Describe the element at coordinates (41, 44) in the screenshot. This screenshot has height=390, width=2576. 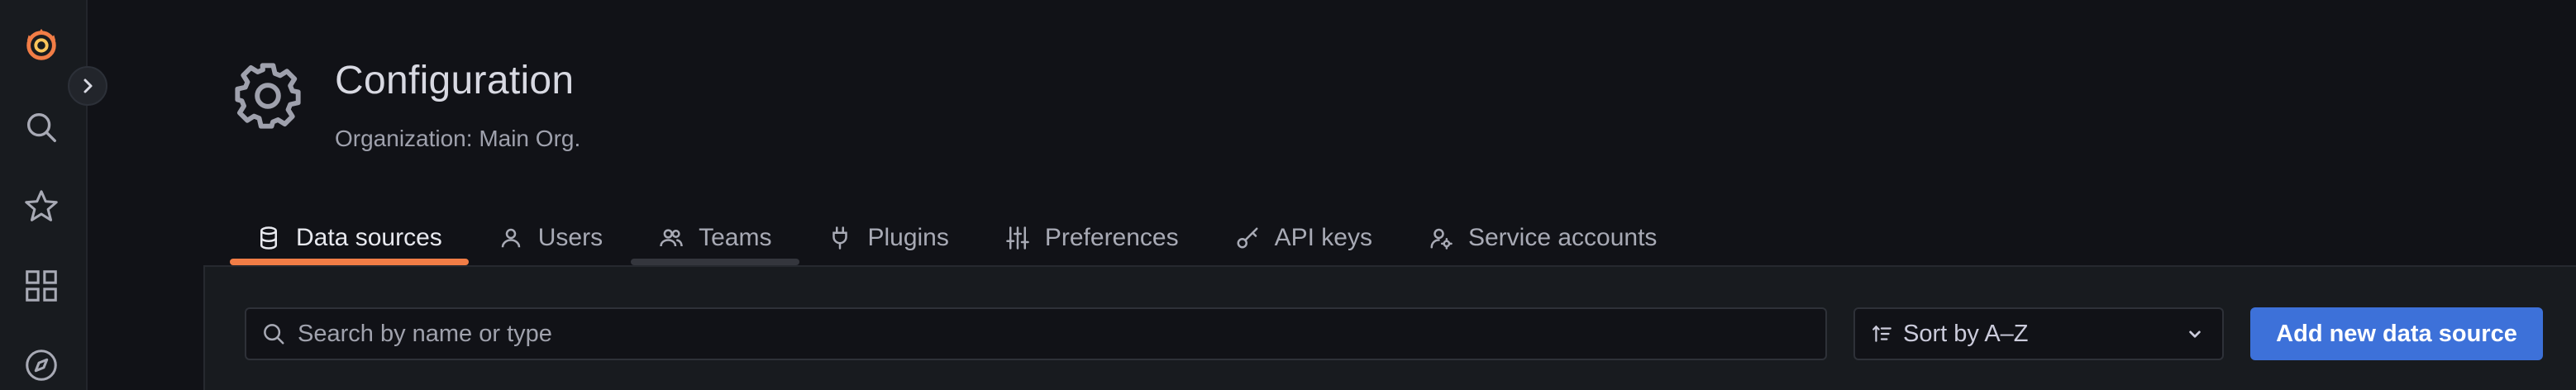
I see `grafana-logo-icon` at that location.